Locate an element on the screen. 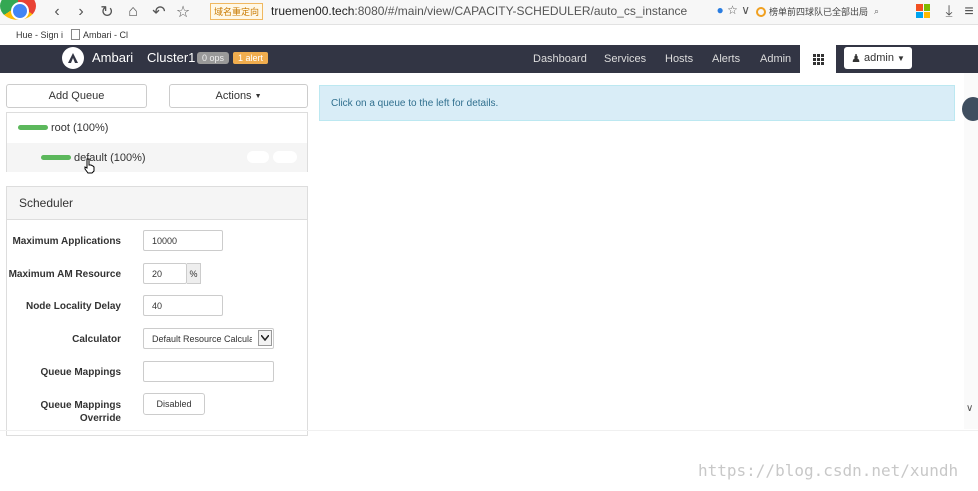 This screenshot has width=978, height=491. add-queue-label: Add Queue is located at coordinates (76, 96).